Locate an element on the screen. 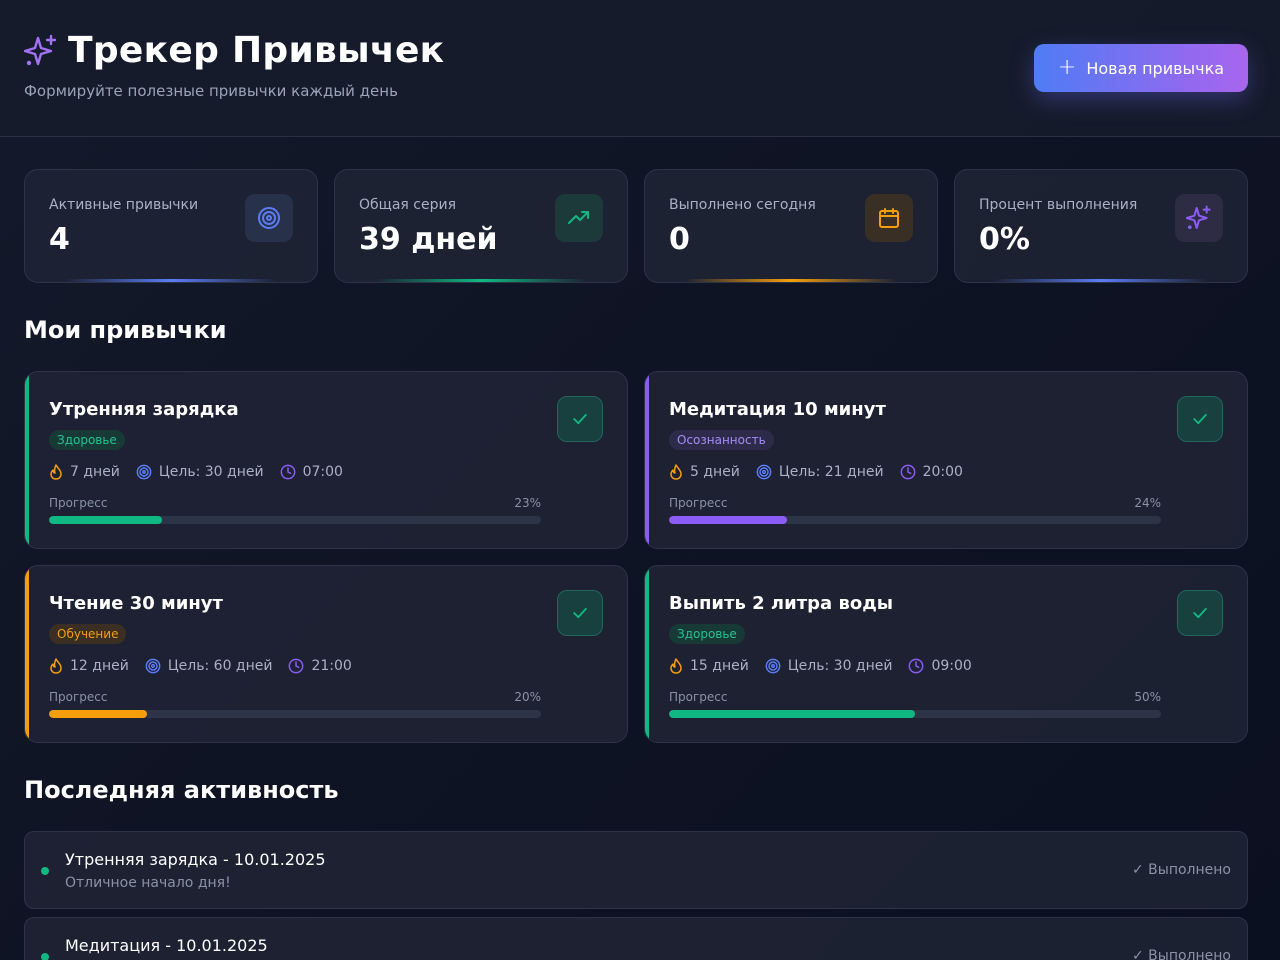  habit-meta: 5 дней Цель: 21 дней 20:00 is located at coordinates (824, 472).